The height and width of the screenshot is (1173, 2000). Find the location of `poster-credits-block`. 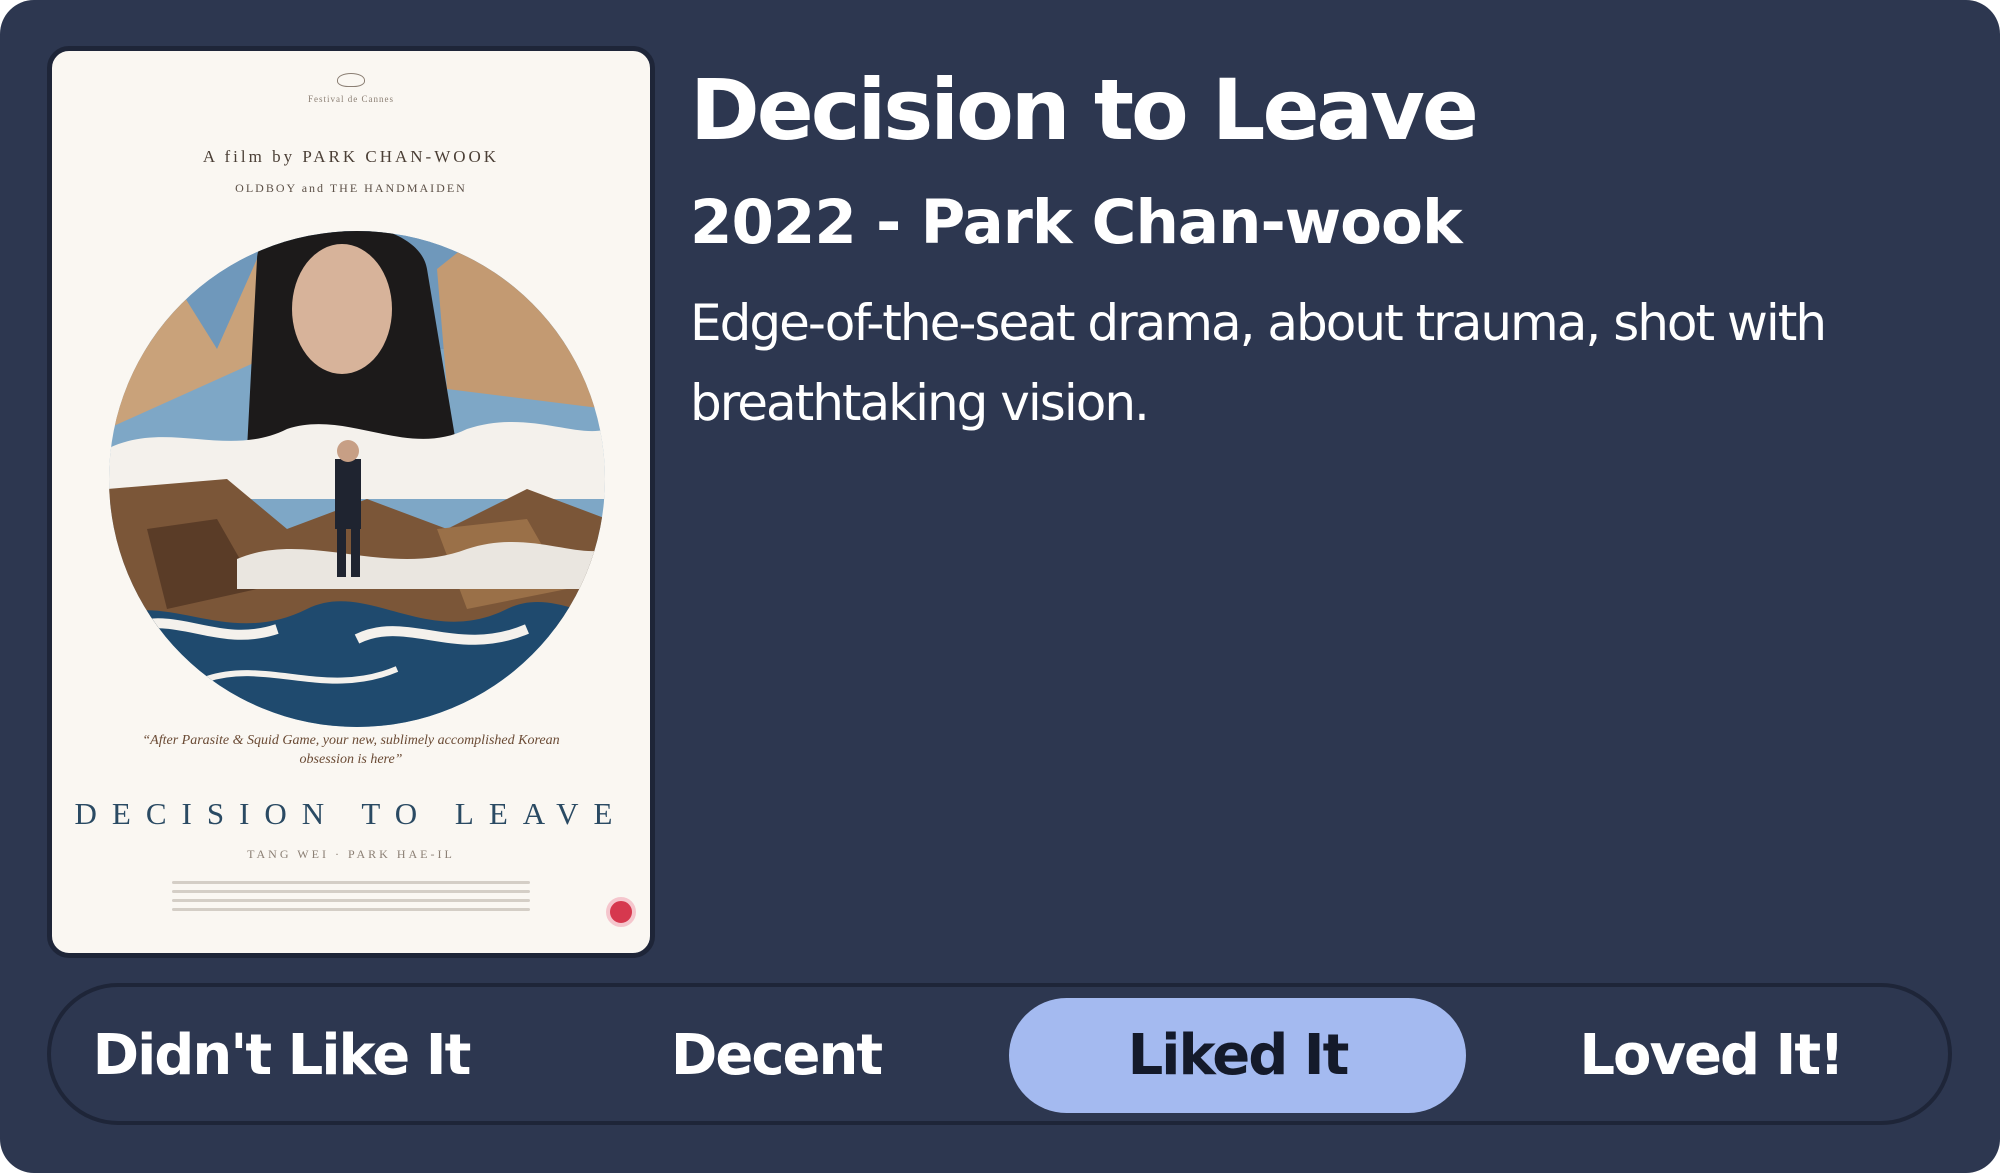

poster-credits-block is located at coordinates (351, 899).